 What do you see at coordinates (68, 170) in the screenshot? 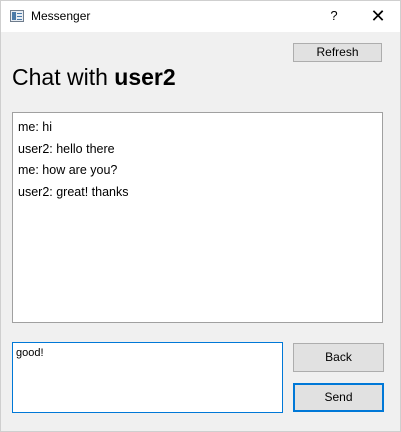
I see `chat-message: me: how are you?` at bounding box center [68, 170].